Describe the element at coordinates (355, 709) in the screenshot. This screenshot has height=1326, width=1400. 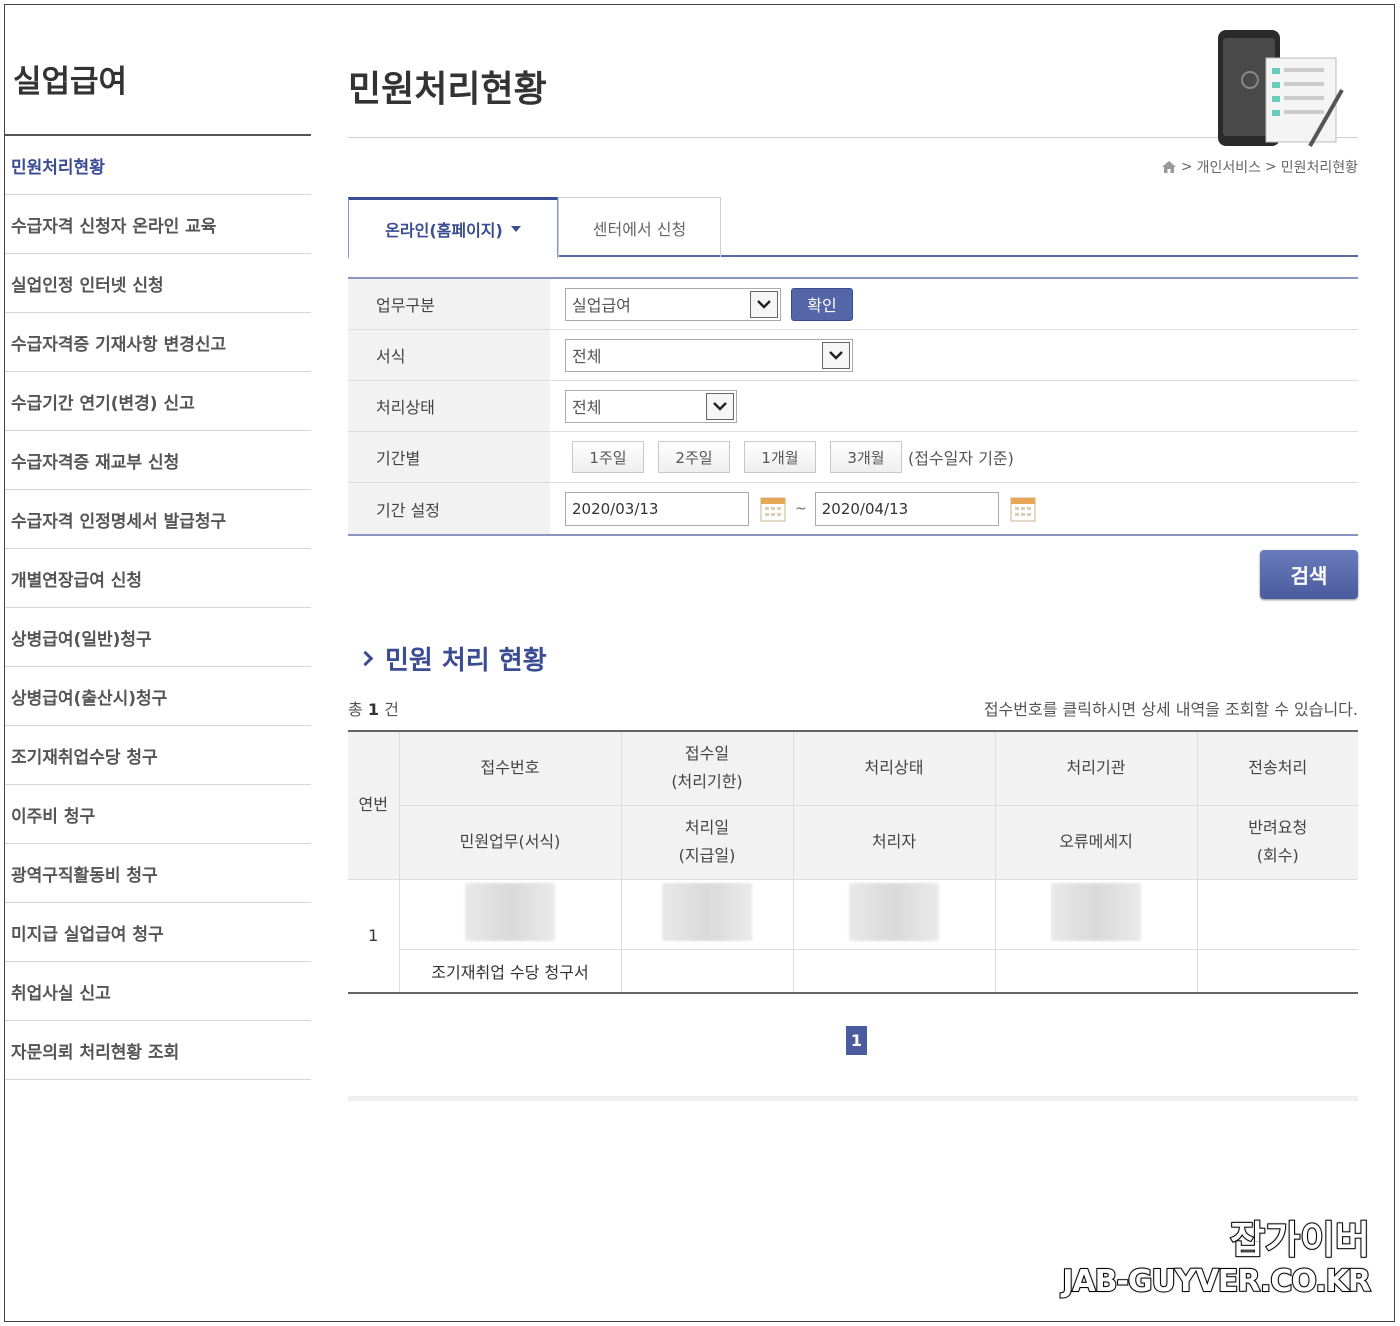
I see `total-prefix: 총` at that location.